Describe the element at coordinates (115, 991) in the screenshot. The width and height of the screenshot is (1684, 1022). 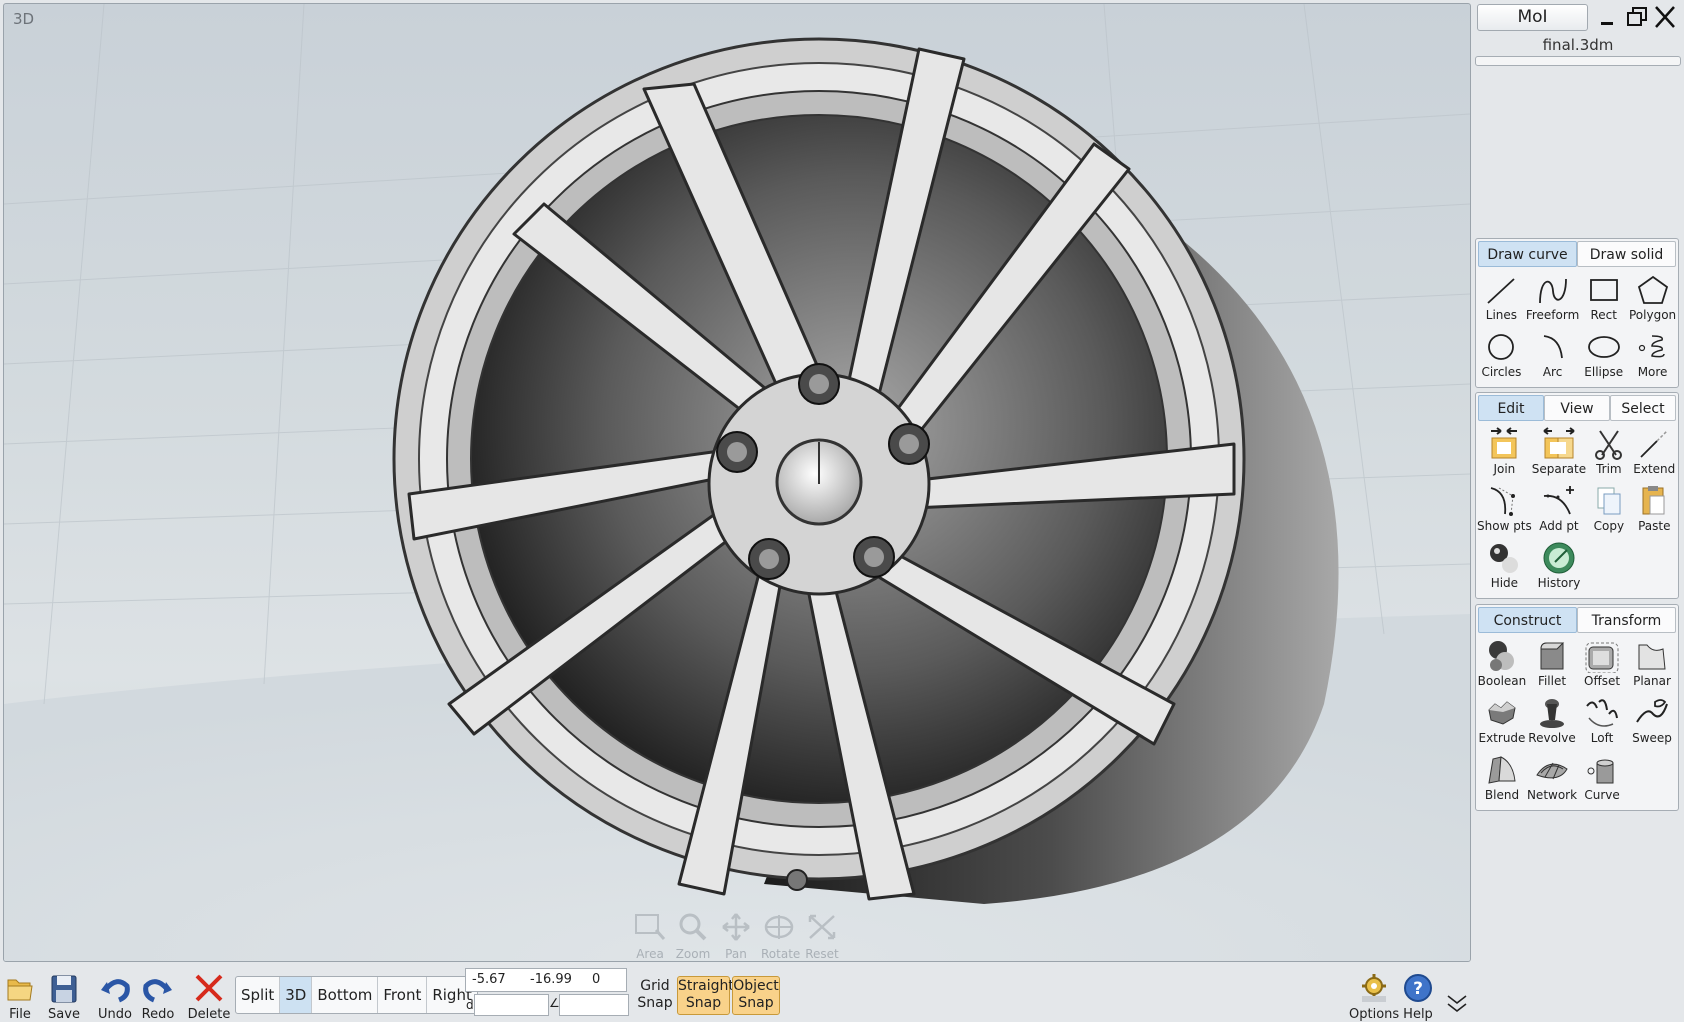
I see `undo-arrow-icon` at that location.